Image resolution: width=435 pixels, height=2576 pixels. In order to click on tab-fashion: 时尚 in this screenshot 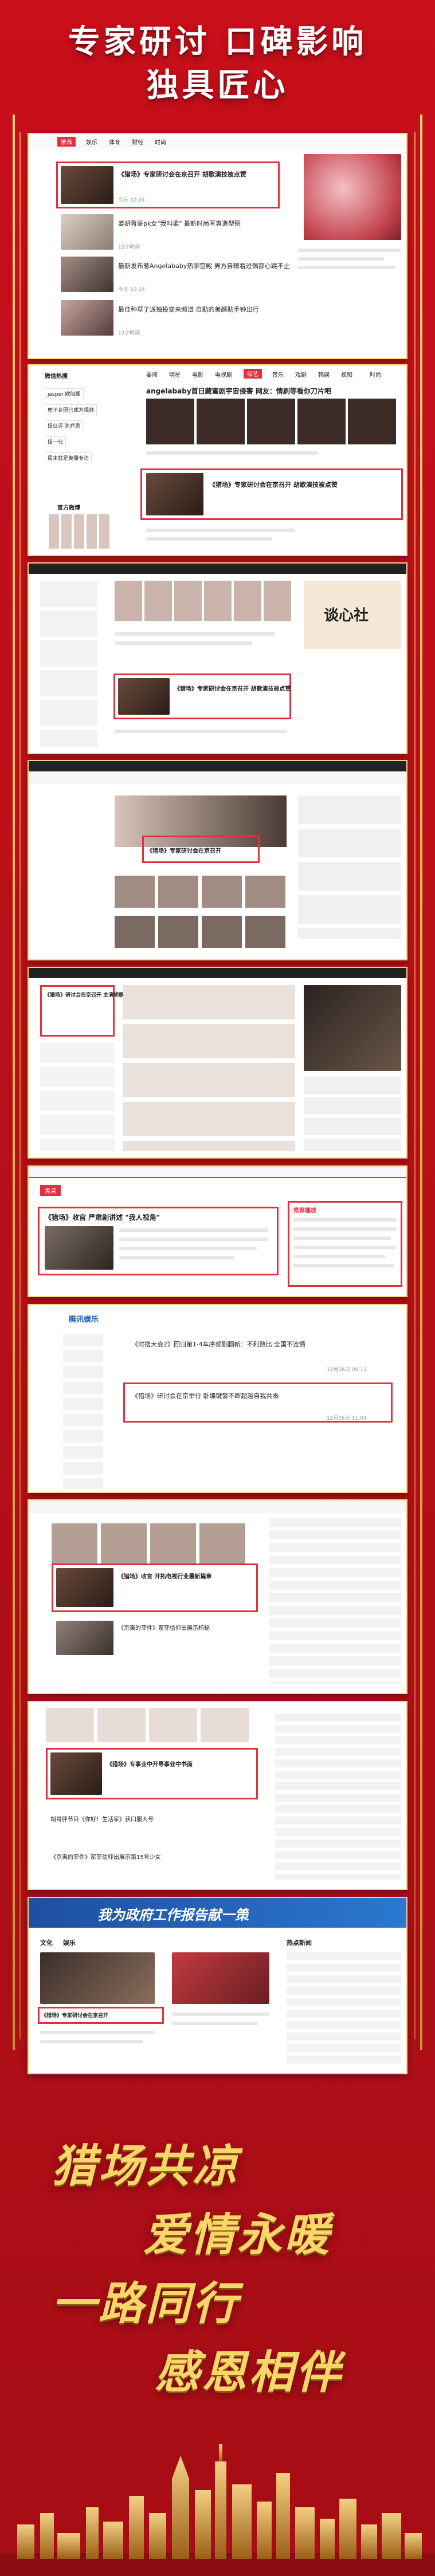, I will do `click(160, 141)`.